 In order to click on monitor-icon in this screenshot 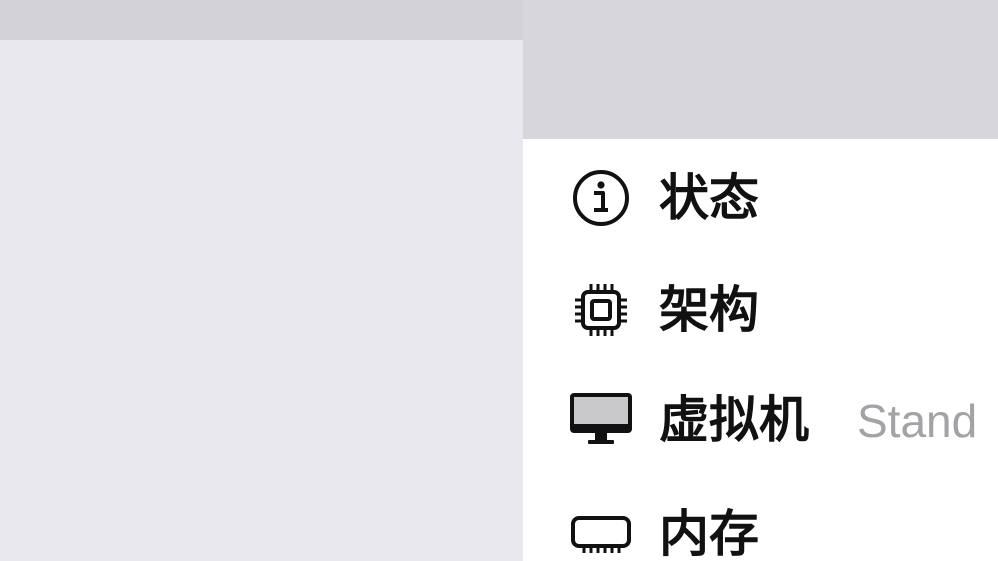, I will do `click(601, 420)`.